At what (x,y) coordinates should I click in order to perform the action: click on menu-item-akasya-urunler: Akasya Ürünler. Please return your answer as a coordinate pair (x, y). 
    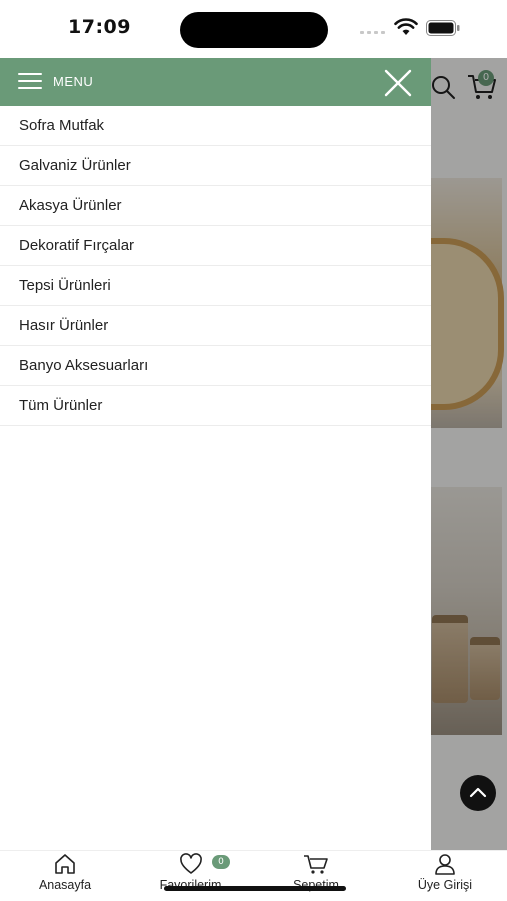
    Looking at the image, I should click on (215, 206).